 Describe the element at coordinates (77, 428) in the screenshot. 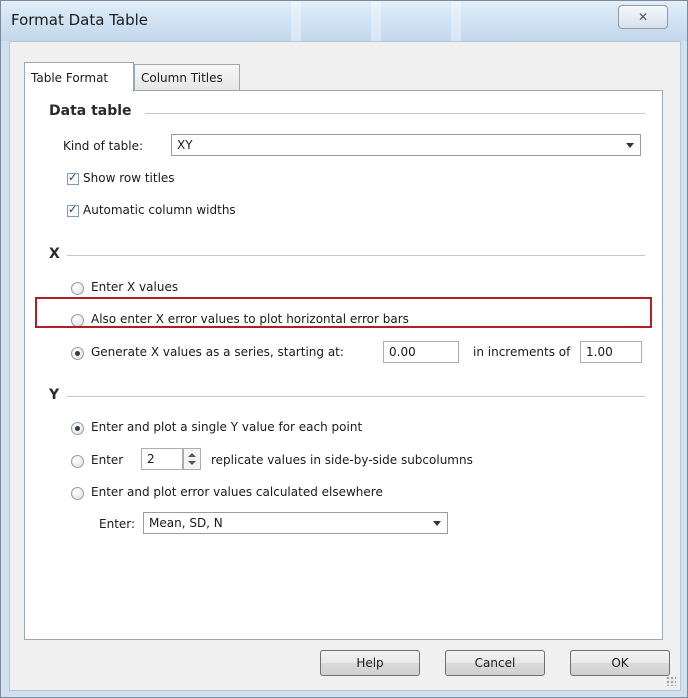

I see `single-y-value-radio` at that location.